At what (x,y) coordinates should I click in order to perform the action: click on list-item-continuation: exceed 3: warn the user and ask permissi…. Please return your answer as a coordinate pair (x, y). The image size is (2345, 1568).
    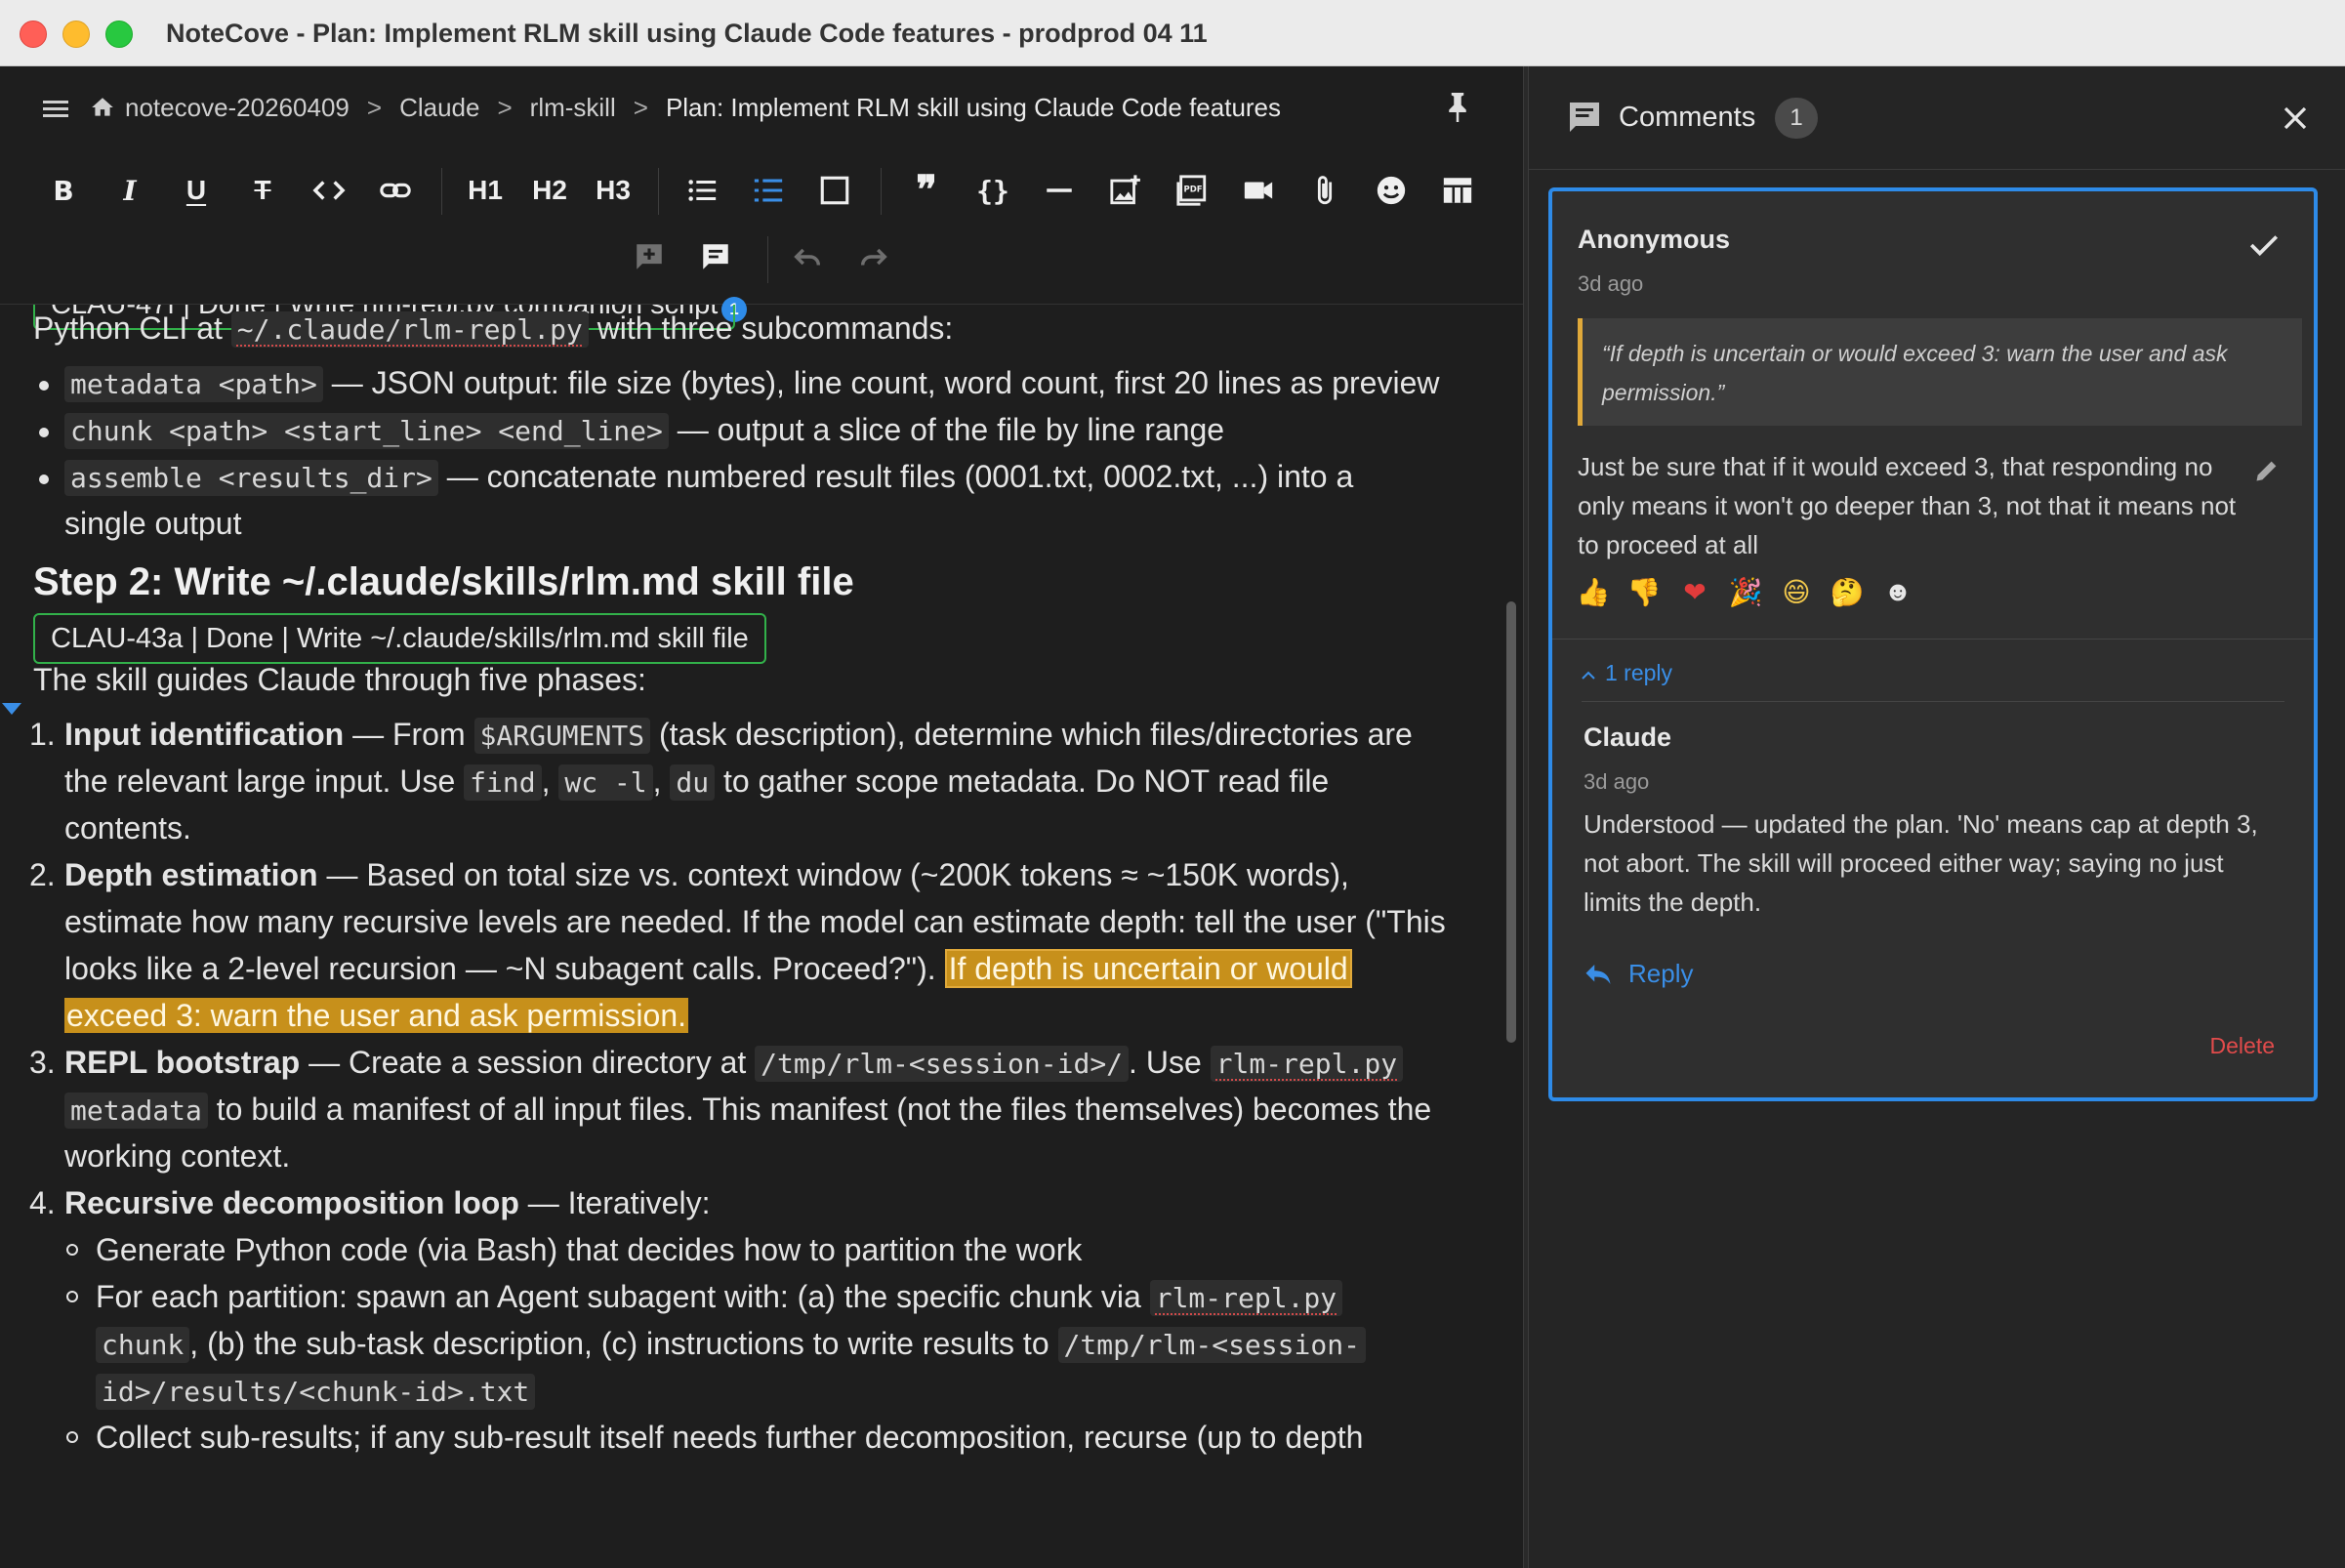
    Looking at the image, I should click on (376, 1015).